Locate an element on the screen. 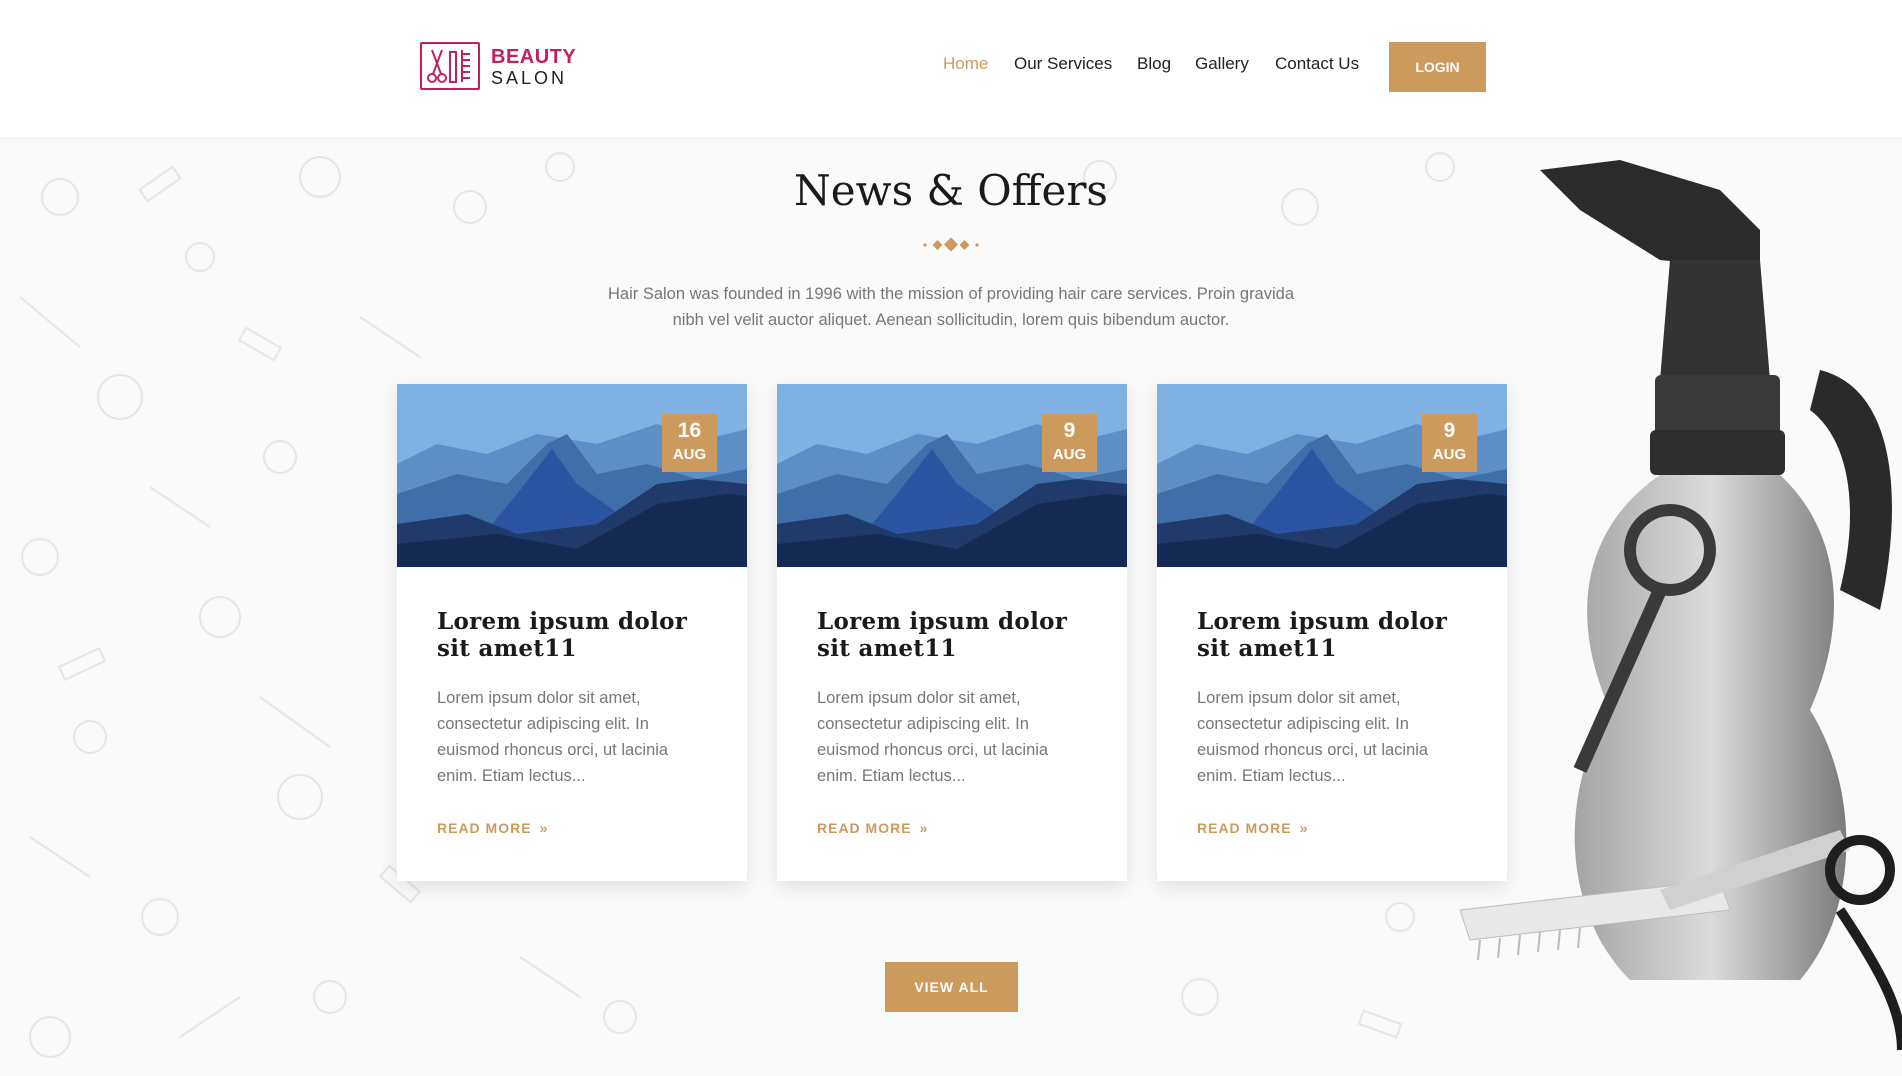 The image size is (1902, 1076). section-title: News & Offers is located at coordinates (951, 190).